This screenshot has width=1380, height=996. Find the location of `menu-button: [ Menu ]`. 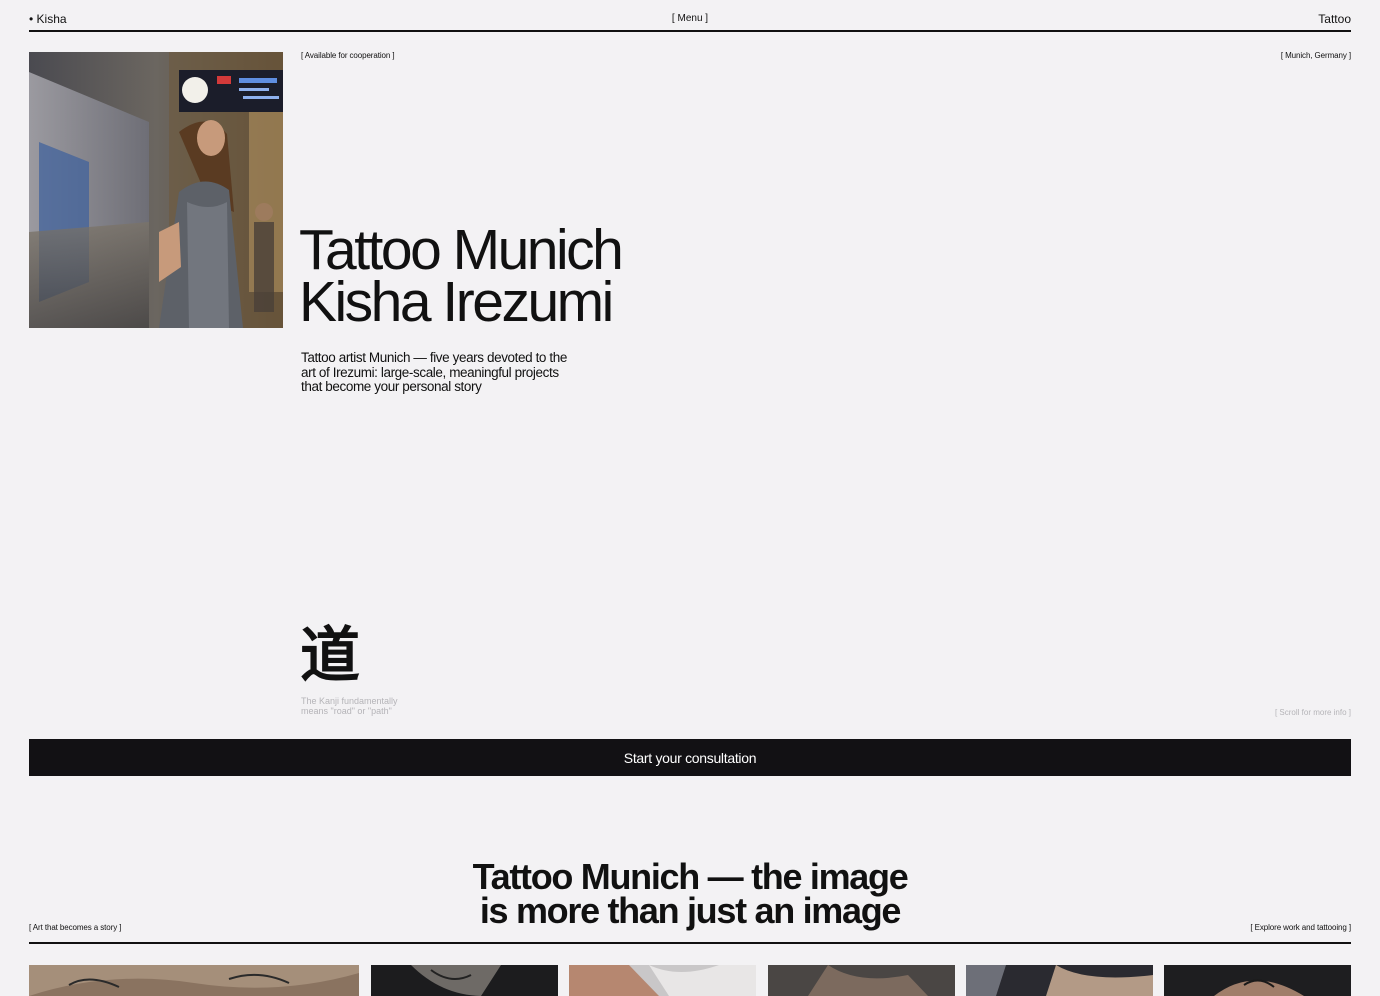

menu-button: [ Menu ] is located at coordinates (690, 18).